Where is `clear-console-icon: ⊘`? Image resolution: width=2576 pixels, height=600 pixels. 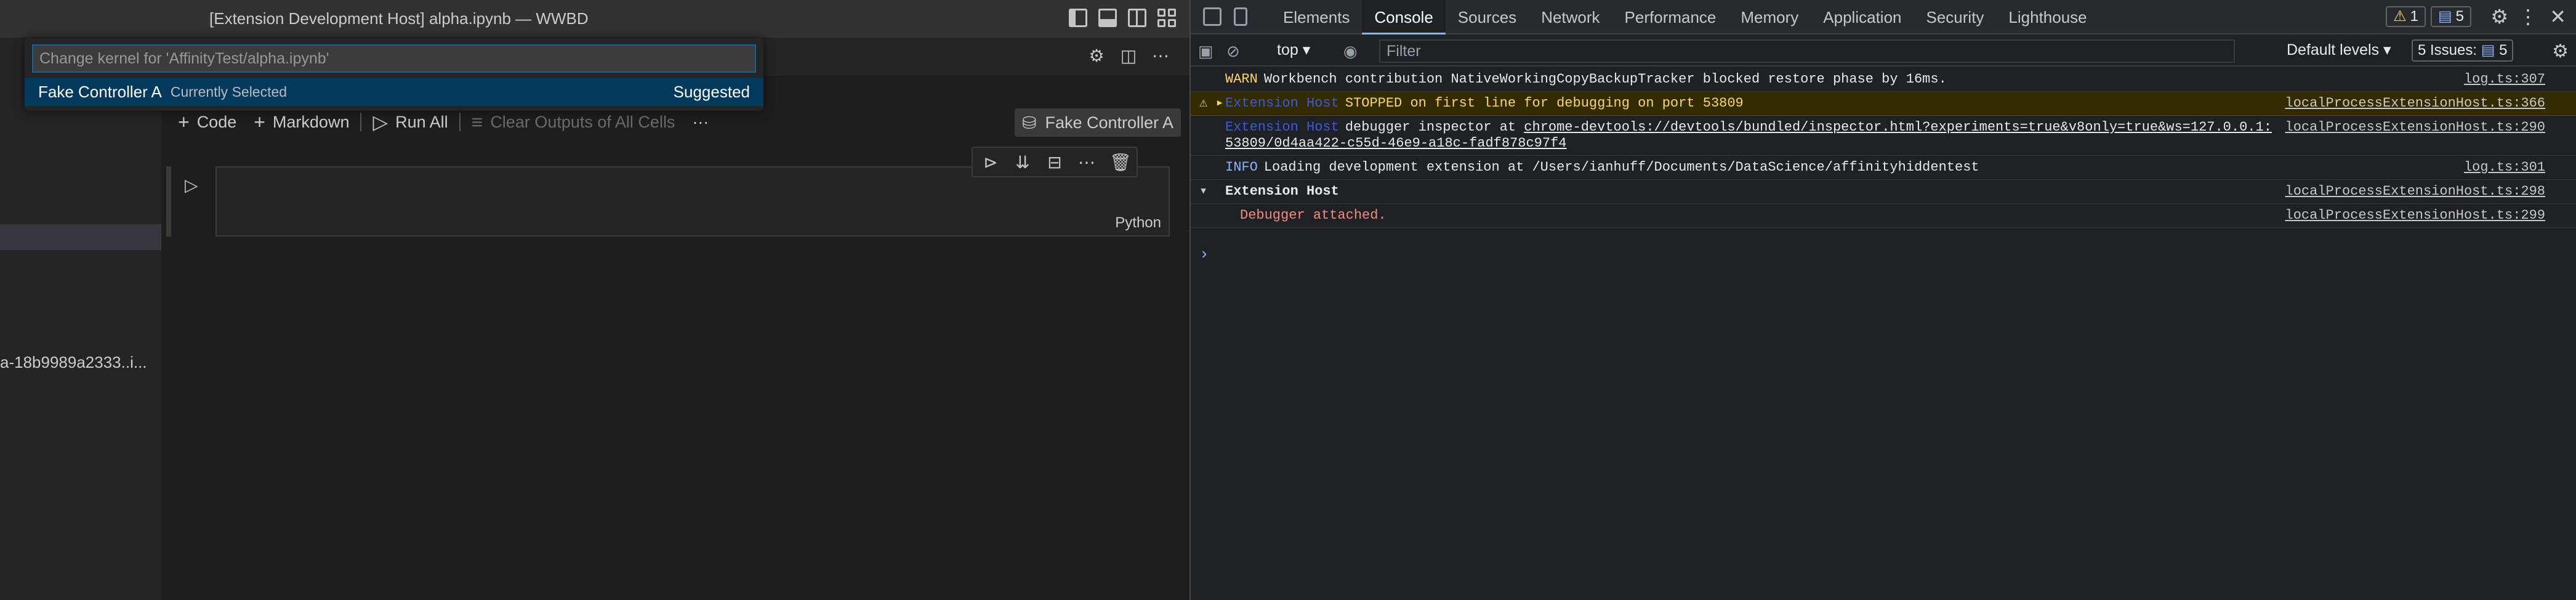
clear-console-icon: ⊘ is located at coordinates (1233, 51).